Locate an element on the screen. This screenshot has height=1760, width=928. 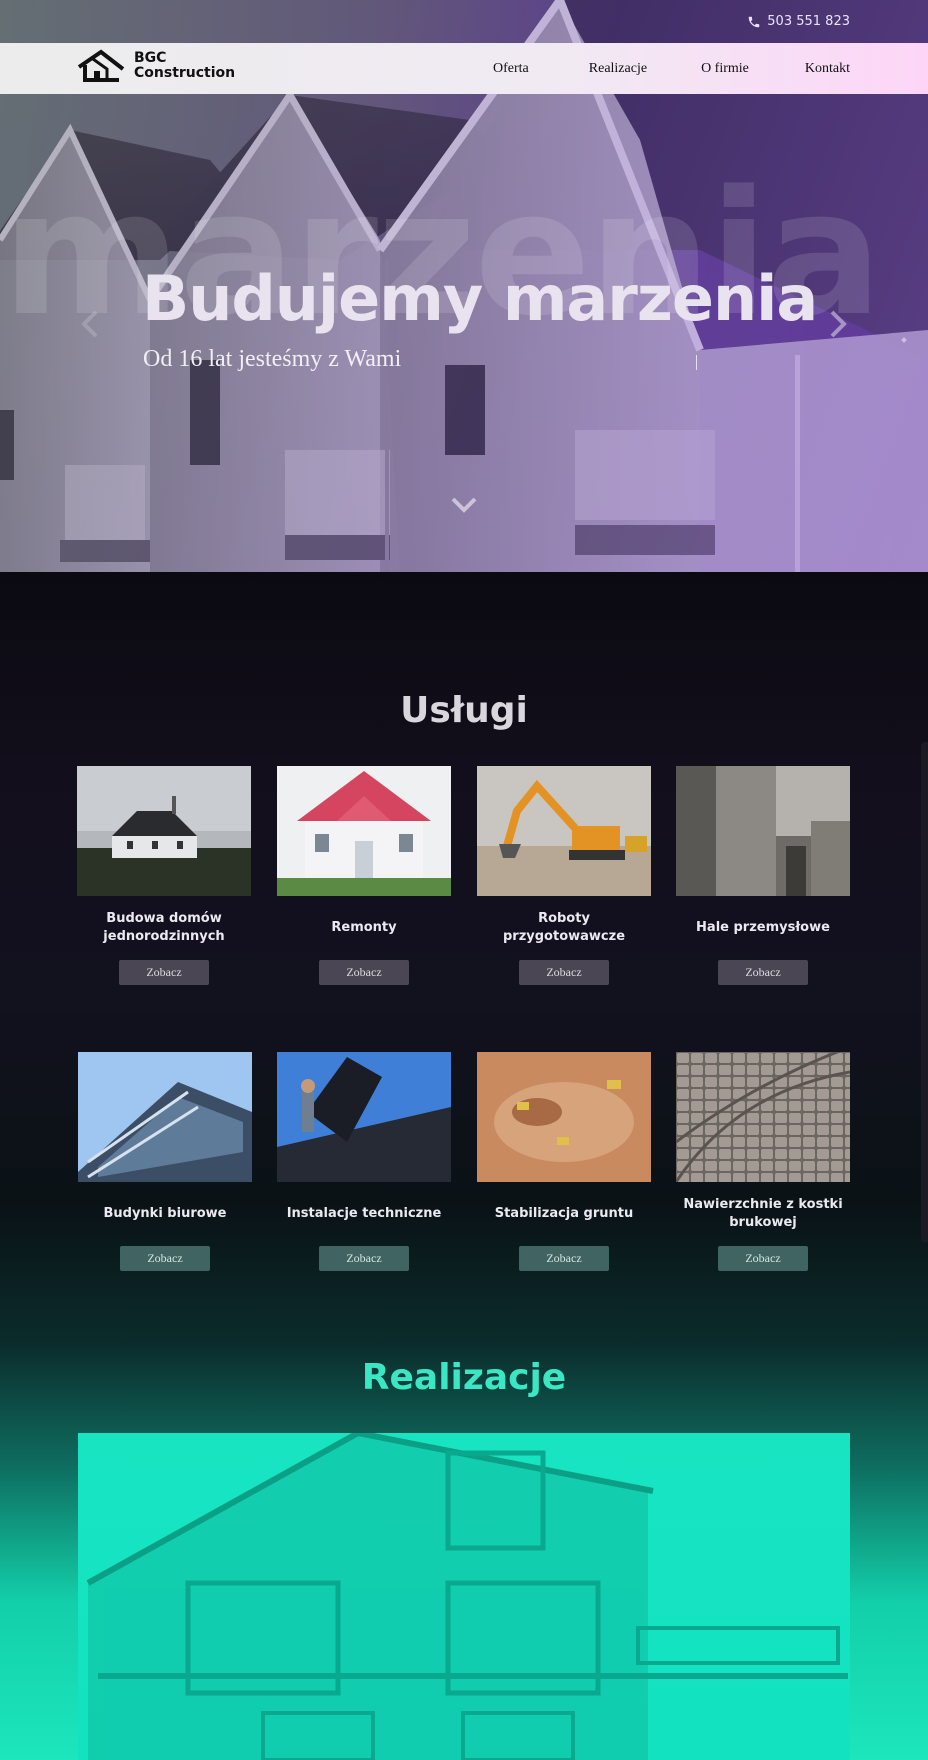
service-label: Budowa domów jednorodzinnych is located at coordinates (164, 927).